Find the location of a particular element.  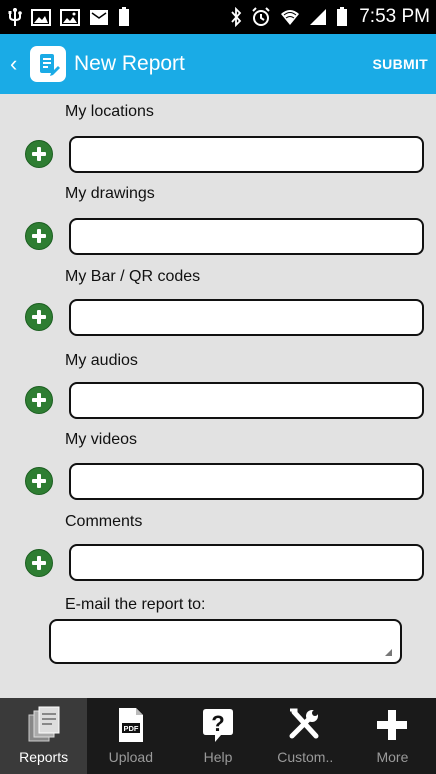

nav-reports: Reports is located at coordinates (44, 736).